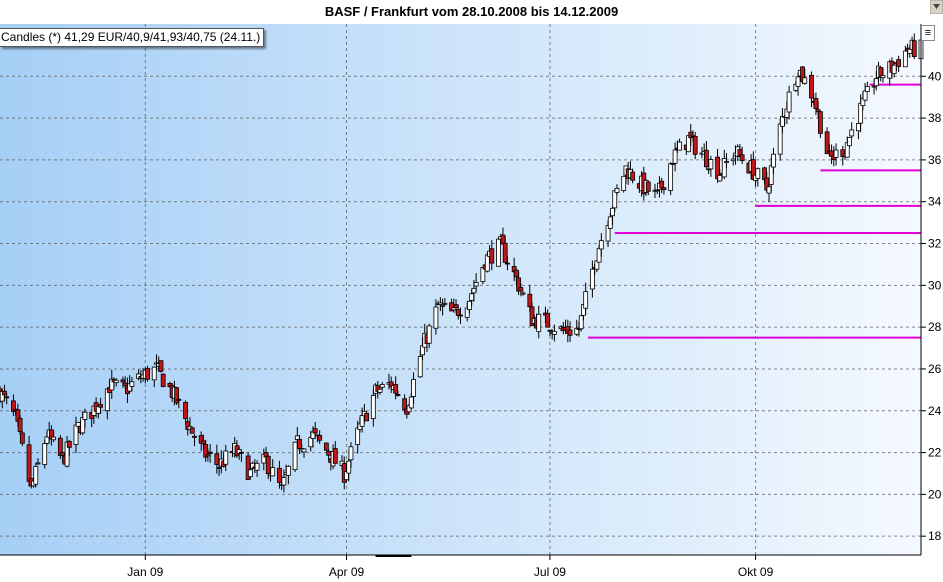  Describe the element at coordinates (935, 202) in the screenshot. I see `y-tick-label: 34` at that location.